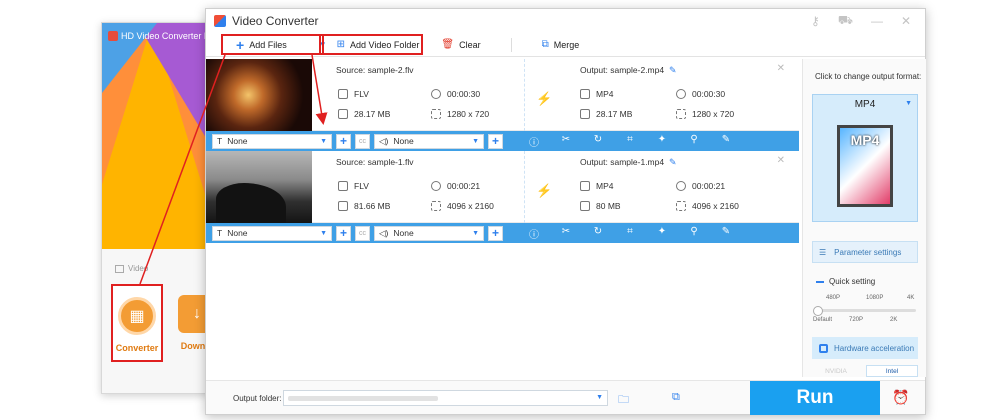 The image size is (1000, 420). What do you see at coordinates (272, 44) in the screenshot?
I see `highlight-add-files` at bounding box center [272, 44].